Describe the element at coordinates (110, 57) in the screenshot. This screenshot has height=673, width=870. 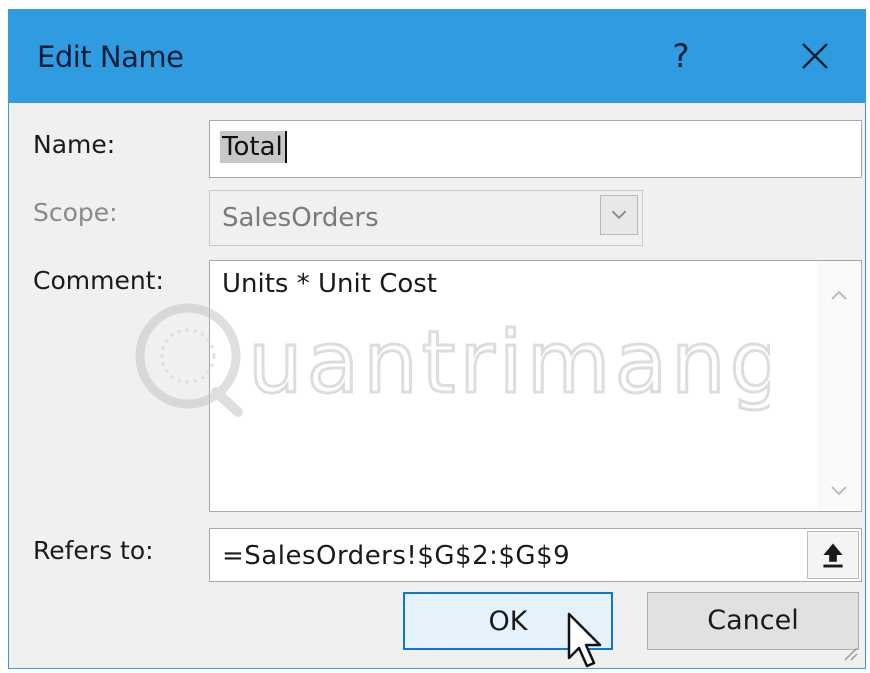
I see `dialog-title: Edit Name` at that location.